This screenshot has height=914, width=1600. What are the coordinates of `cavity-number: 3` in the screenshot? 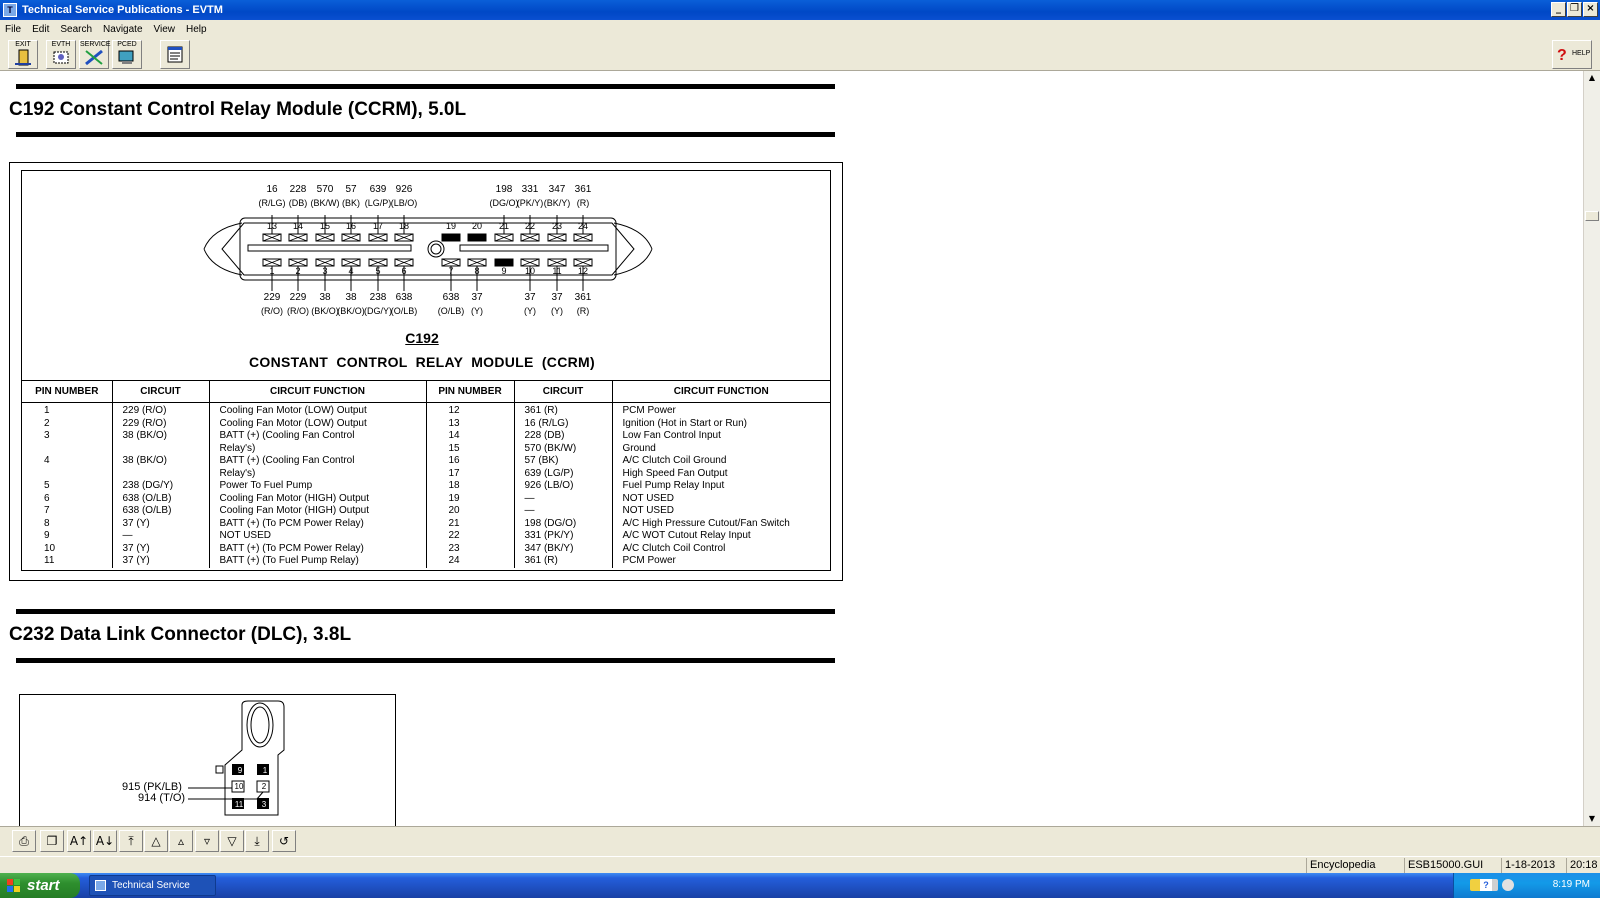 It's located at (325, 271).